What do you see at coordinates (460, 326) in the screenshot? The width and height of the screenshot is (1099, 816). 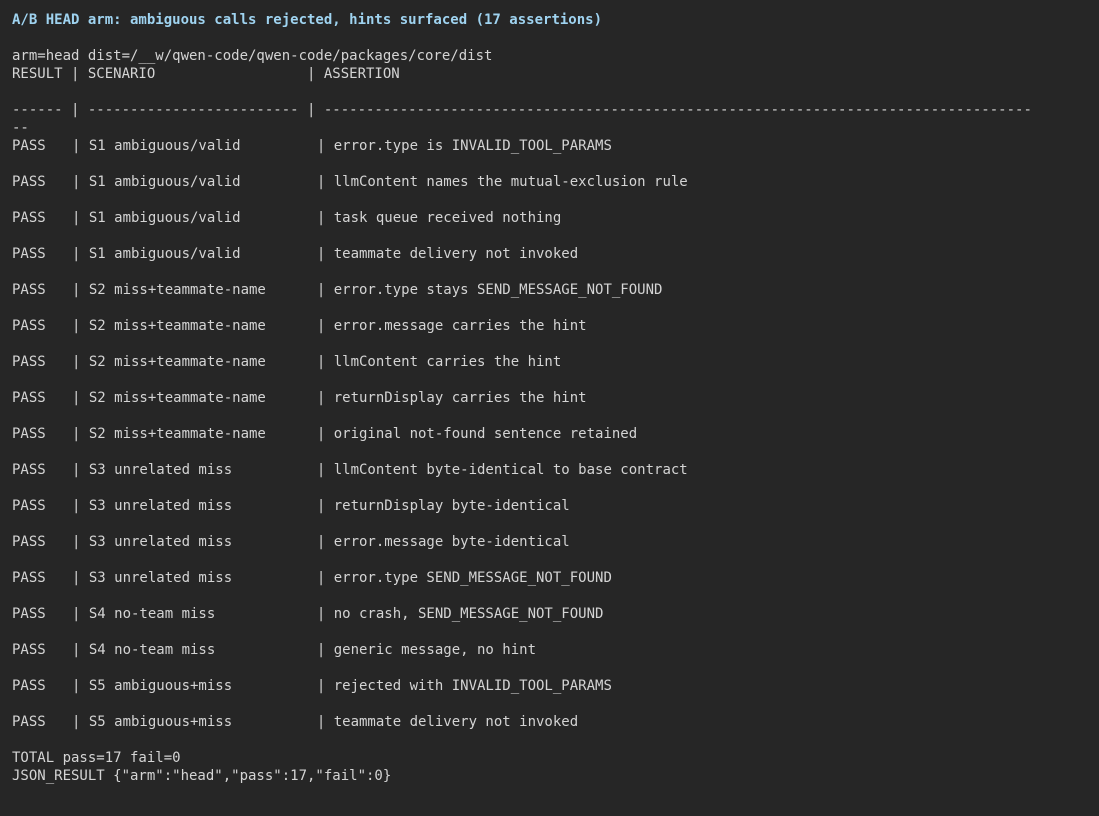 I see `assertion-cell: error.message carries the hint` at bounding box center [460, 326].